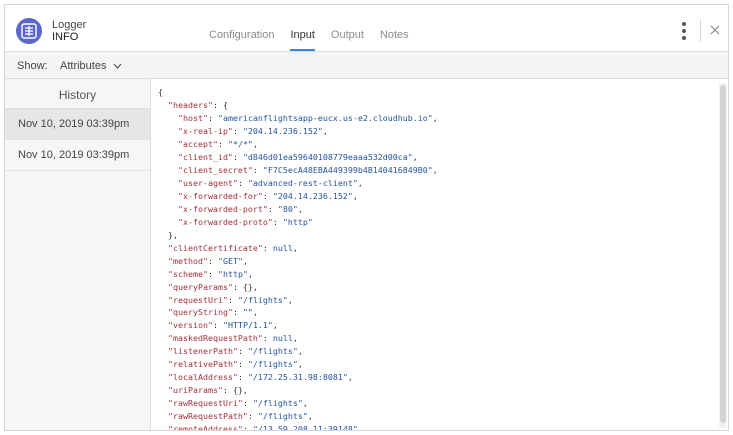  I want to click on tab-input: Input, so click(302, 40).